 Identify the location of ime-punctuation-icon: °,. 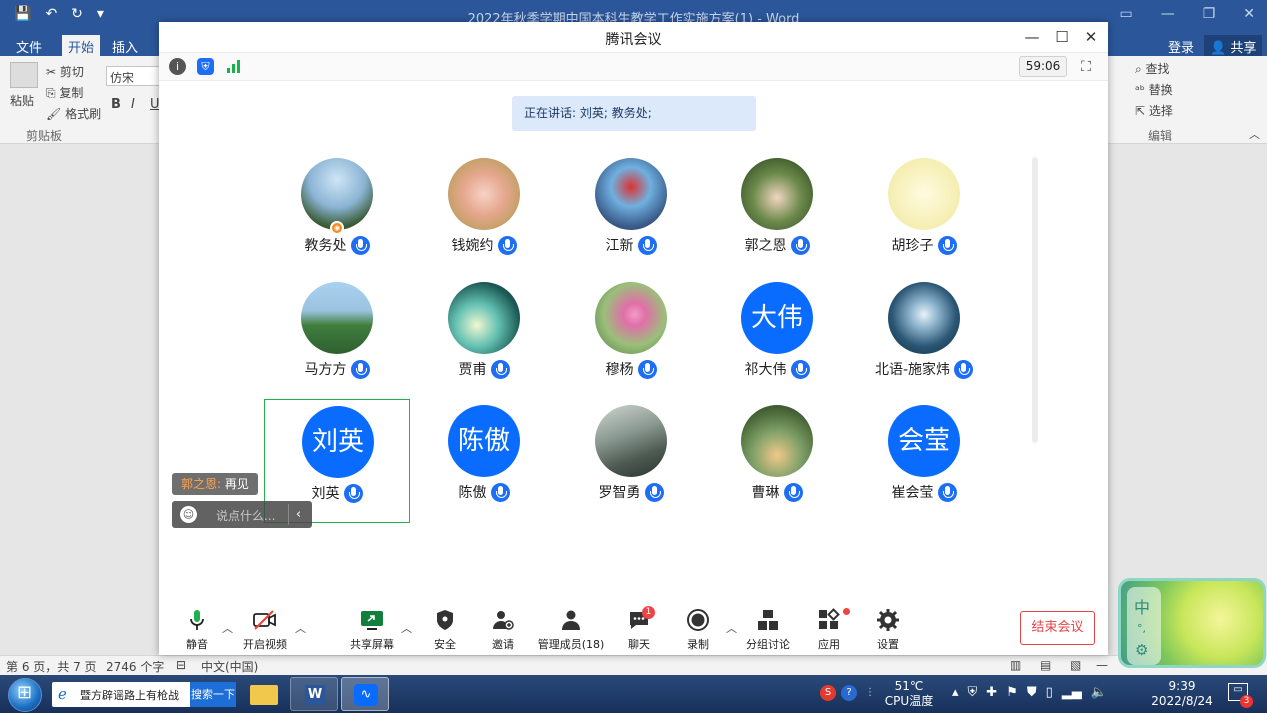
(1141, 628).